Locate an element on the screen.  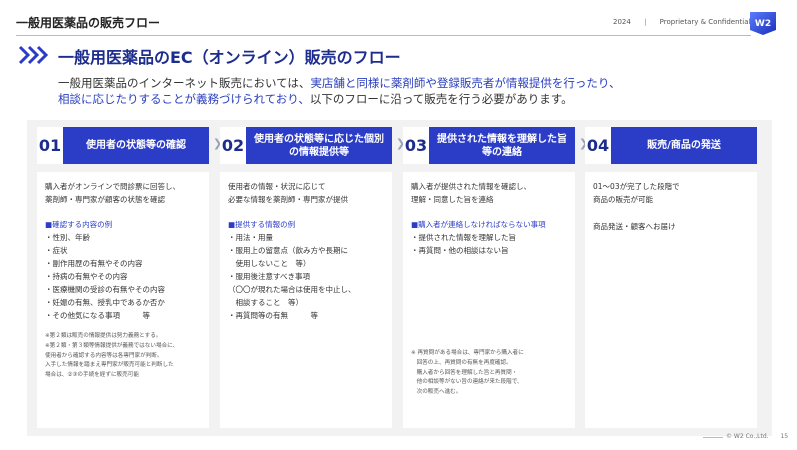
lead-text: 一般用医薬品のインターネット販売においては、 is located at coordinates (184, 83).